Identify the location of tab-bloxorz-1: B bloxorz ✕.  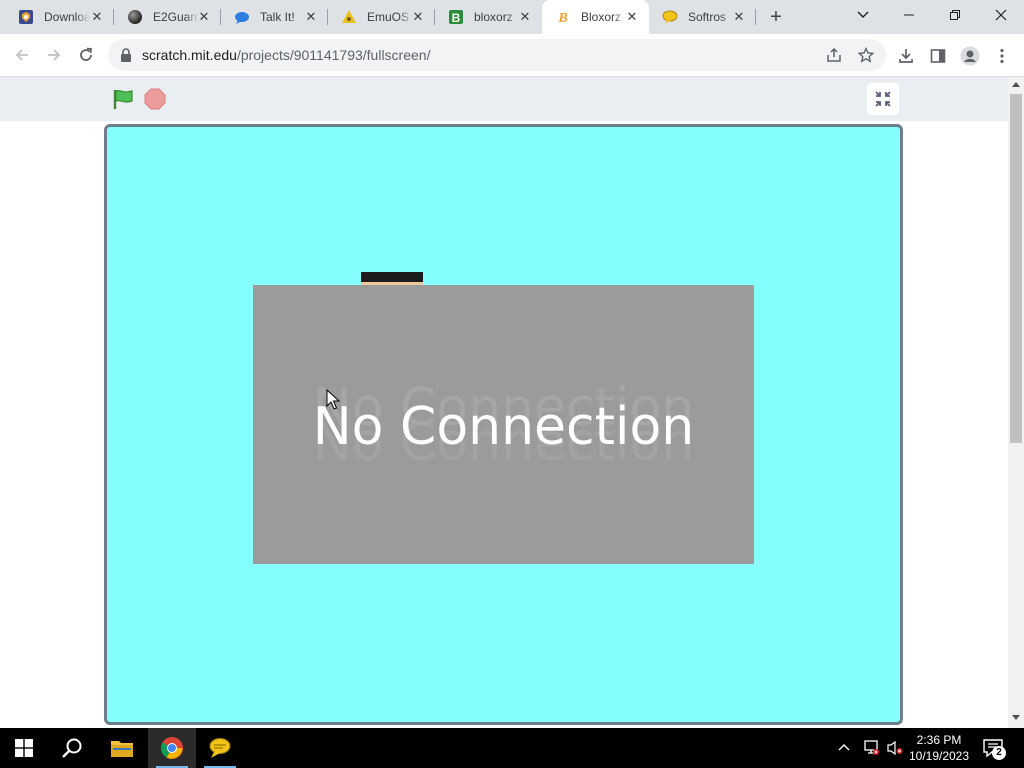
(488, 17).